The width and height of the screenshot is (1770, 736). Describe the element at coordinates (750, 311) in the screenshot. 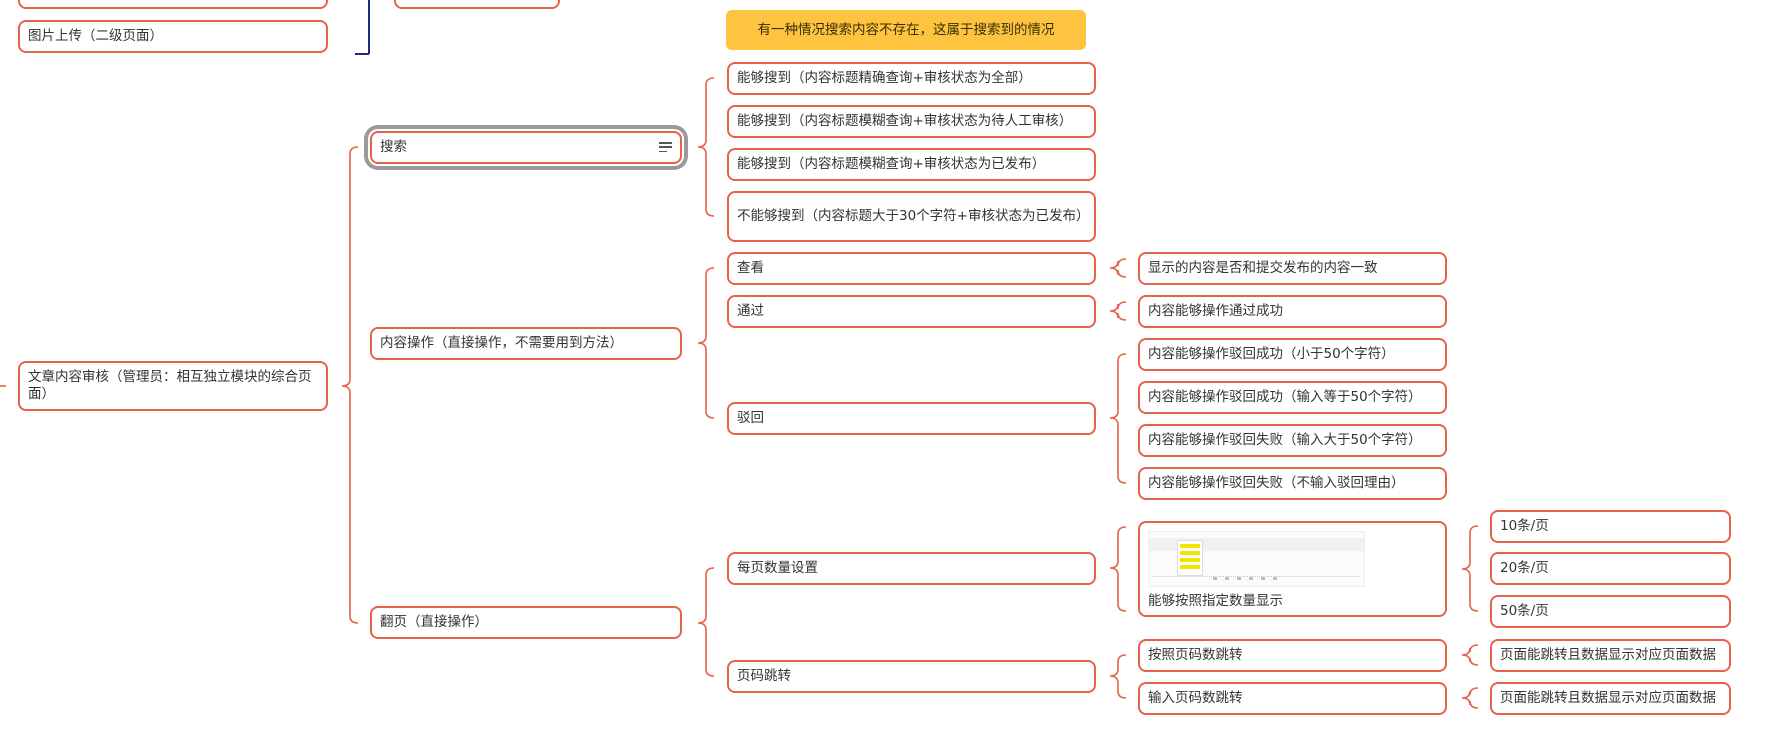

I see `op-approve-label: 通过` at that location.